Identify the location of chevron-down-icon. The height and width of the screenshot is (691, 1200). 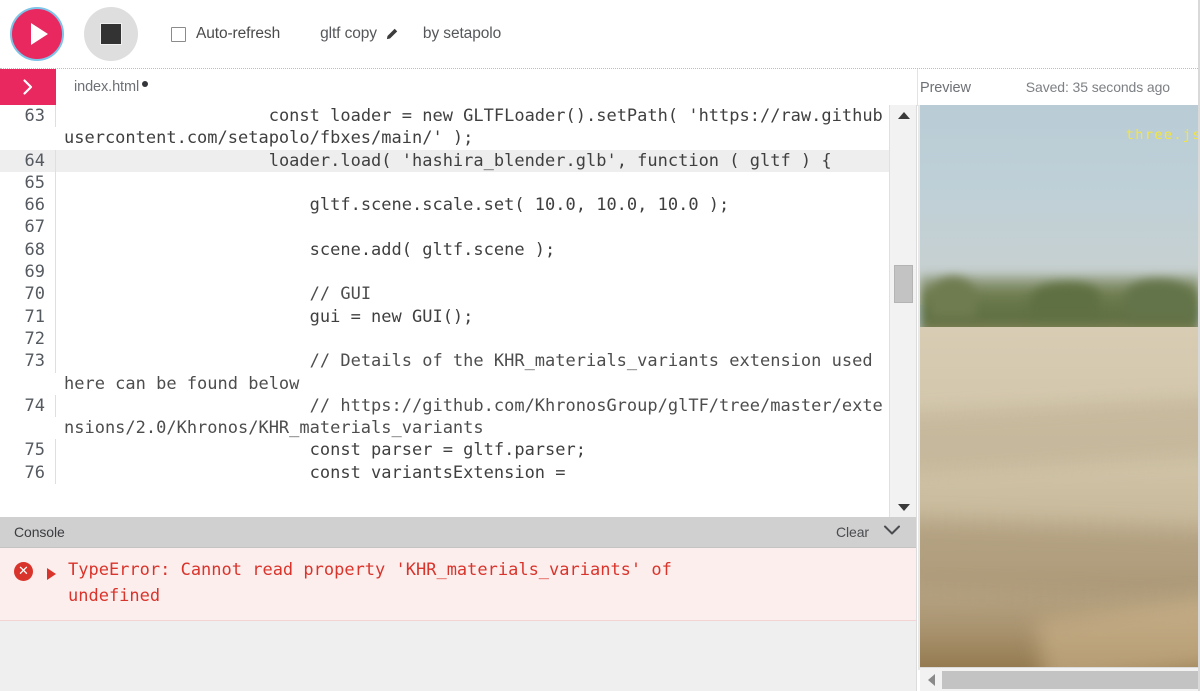
(892, 532).